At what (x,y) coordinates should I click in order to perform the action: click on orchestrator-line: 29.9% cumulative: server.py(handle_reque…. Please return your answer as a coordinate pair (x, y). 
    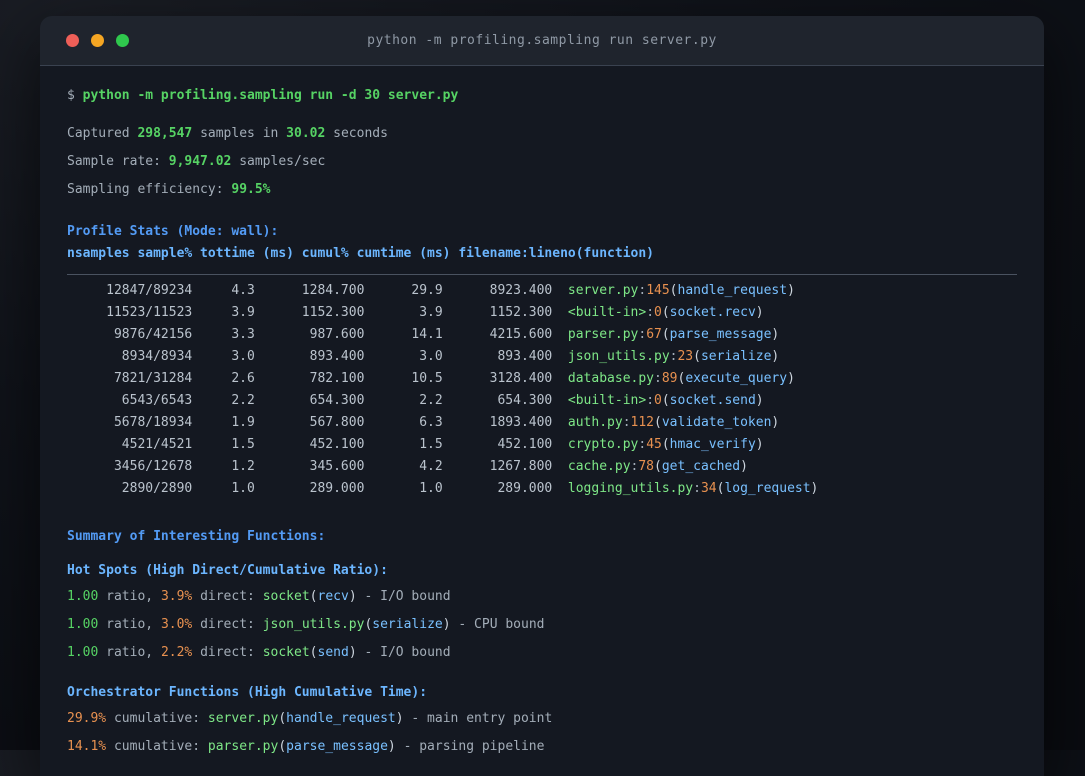
    Looking at the image, I should click on (542, 719).